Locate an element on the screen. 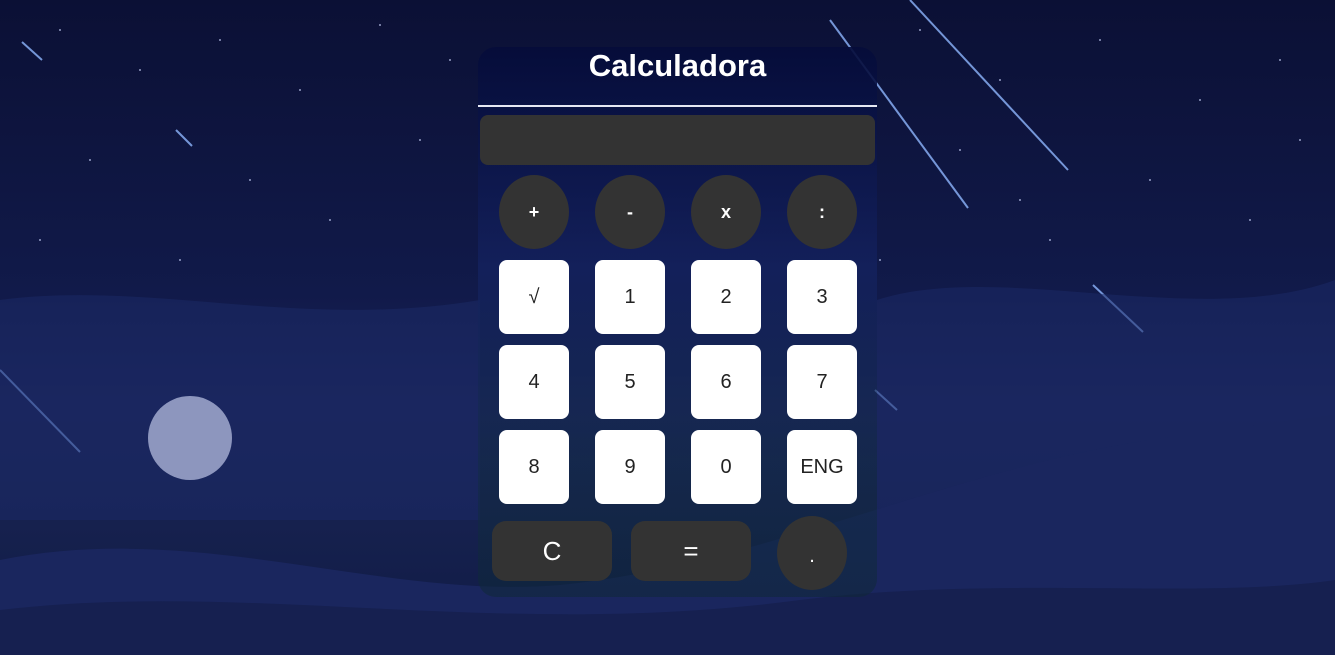  add-button: + is located at coordinates (534, 212).